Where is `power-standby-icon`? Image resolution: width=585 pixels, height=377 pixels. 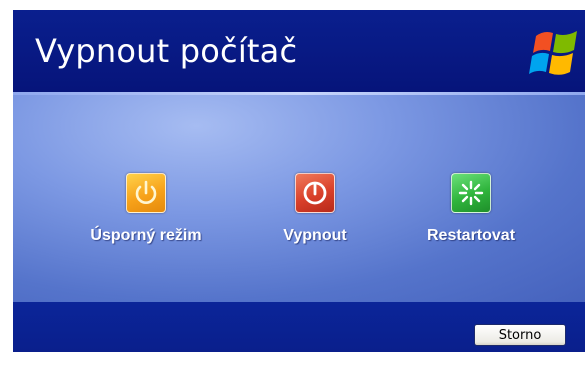 power-standby-icon is located at coordinates (146, 193).